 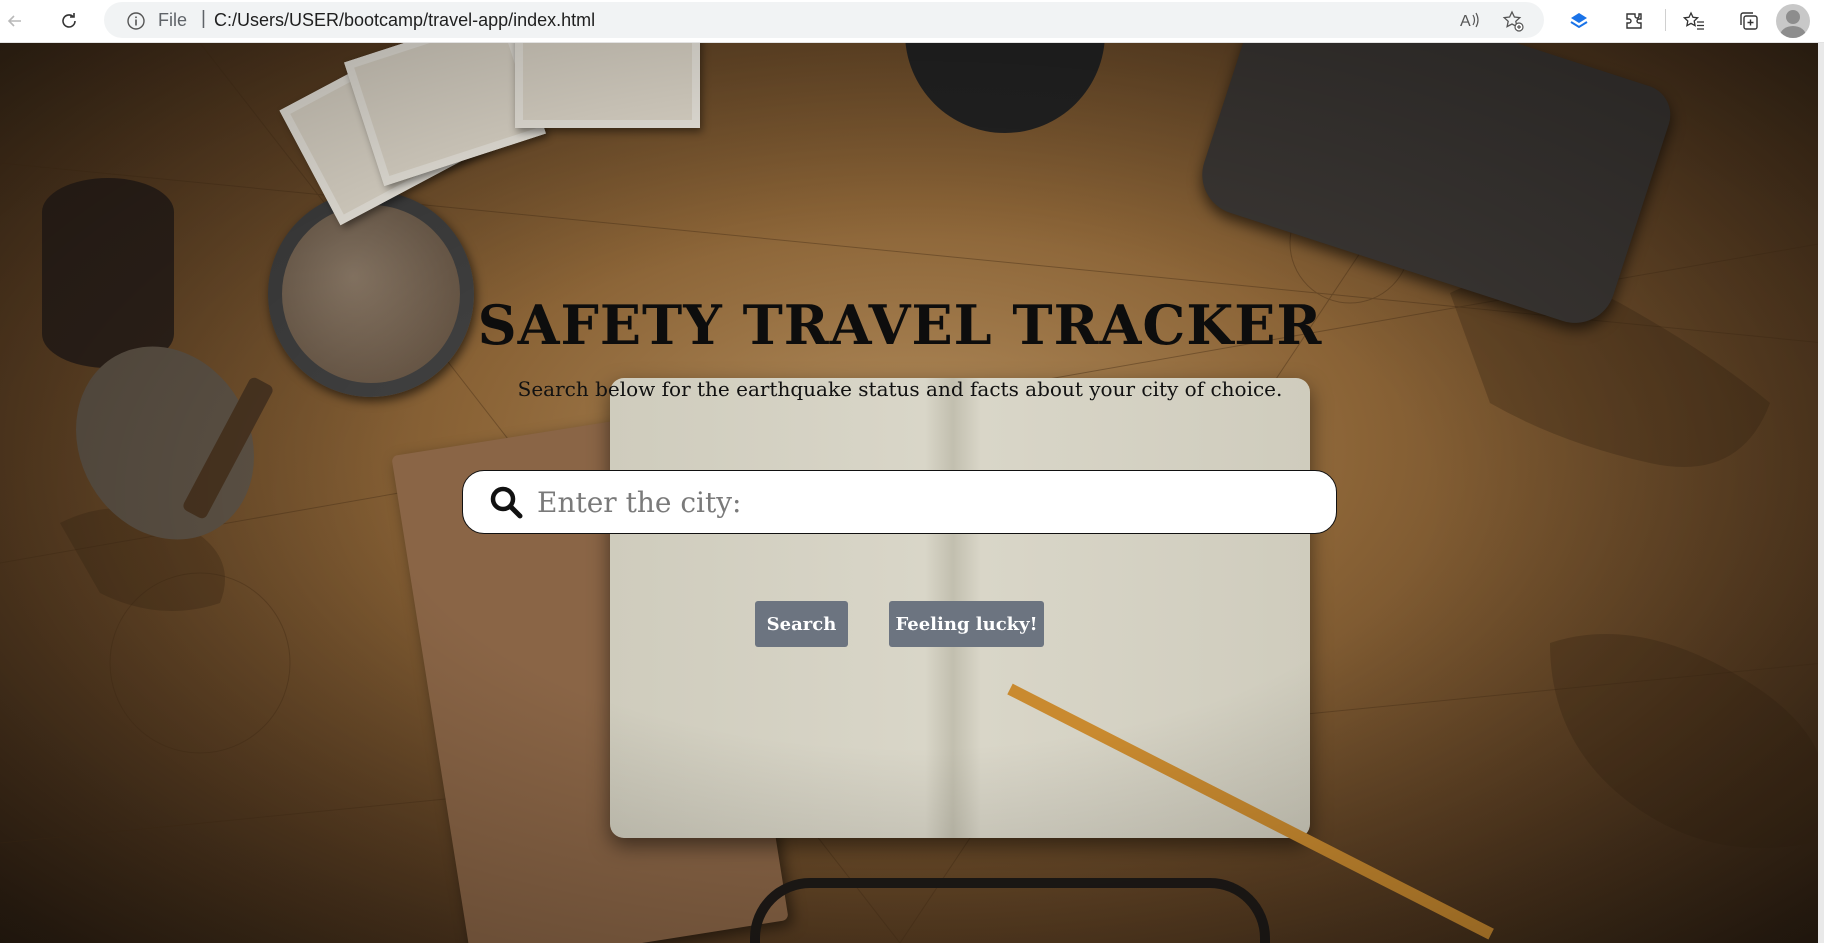 What do you see at coordinates (1821, 493) in the screenshot?
I see `page-scrollbar` at bounding box center [1821, 493].